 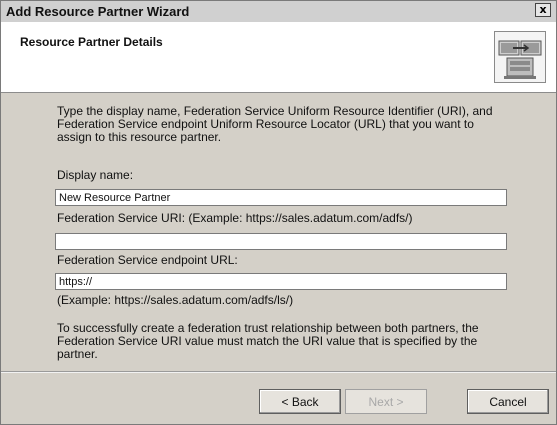 I want to click on close-icon: x, so click(x=543, y=9).